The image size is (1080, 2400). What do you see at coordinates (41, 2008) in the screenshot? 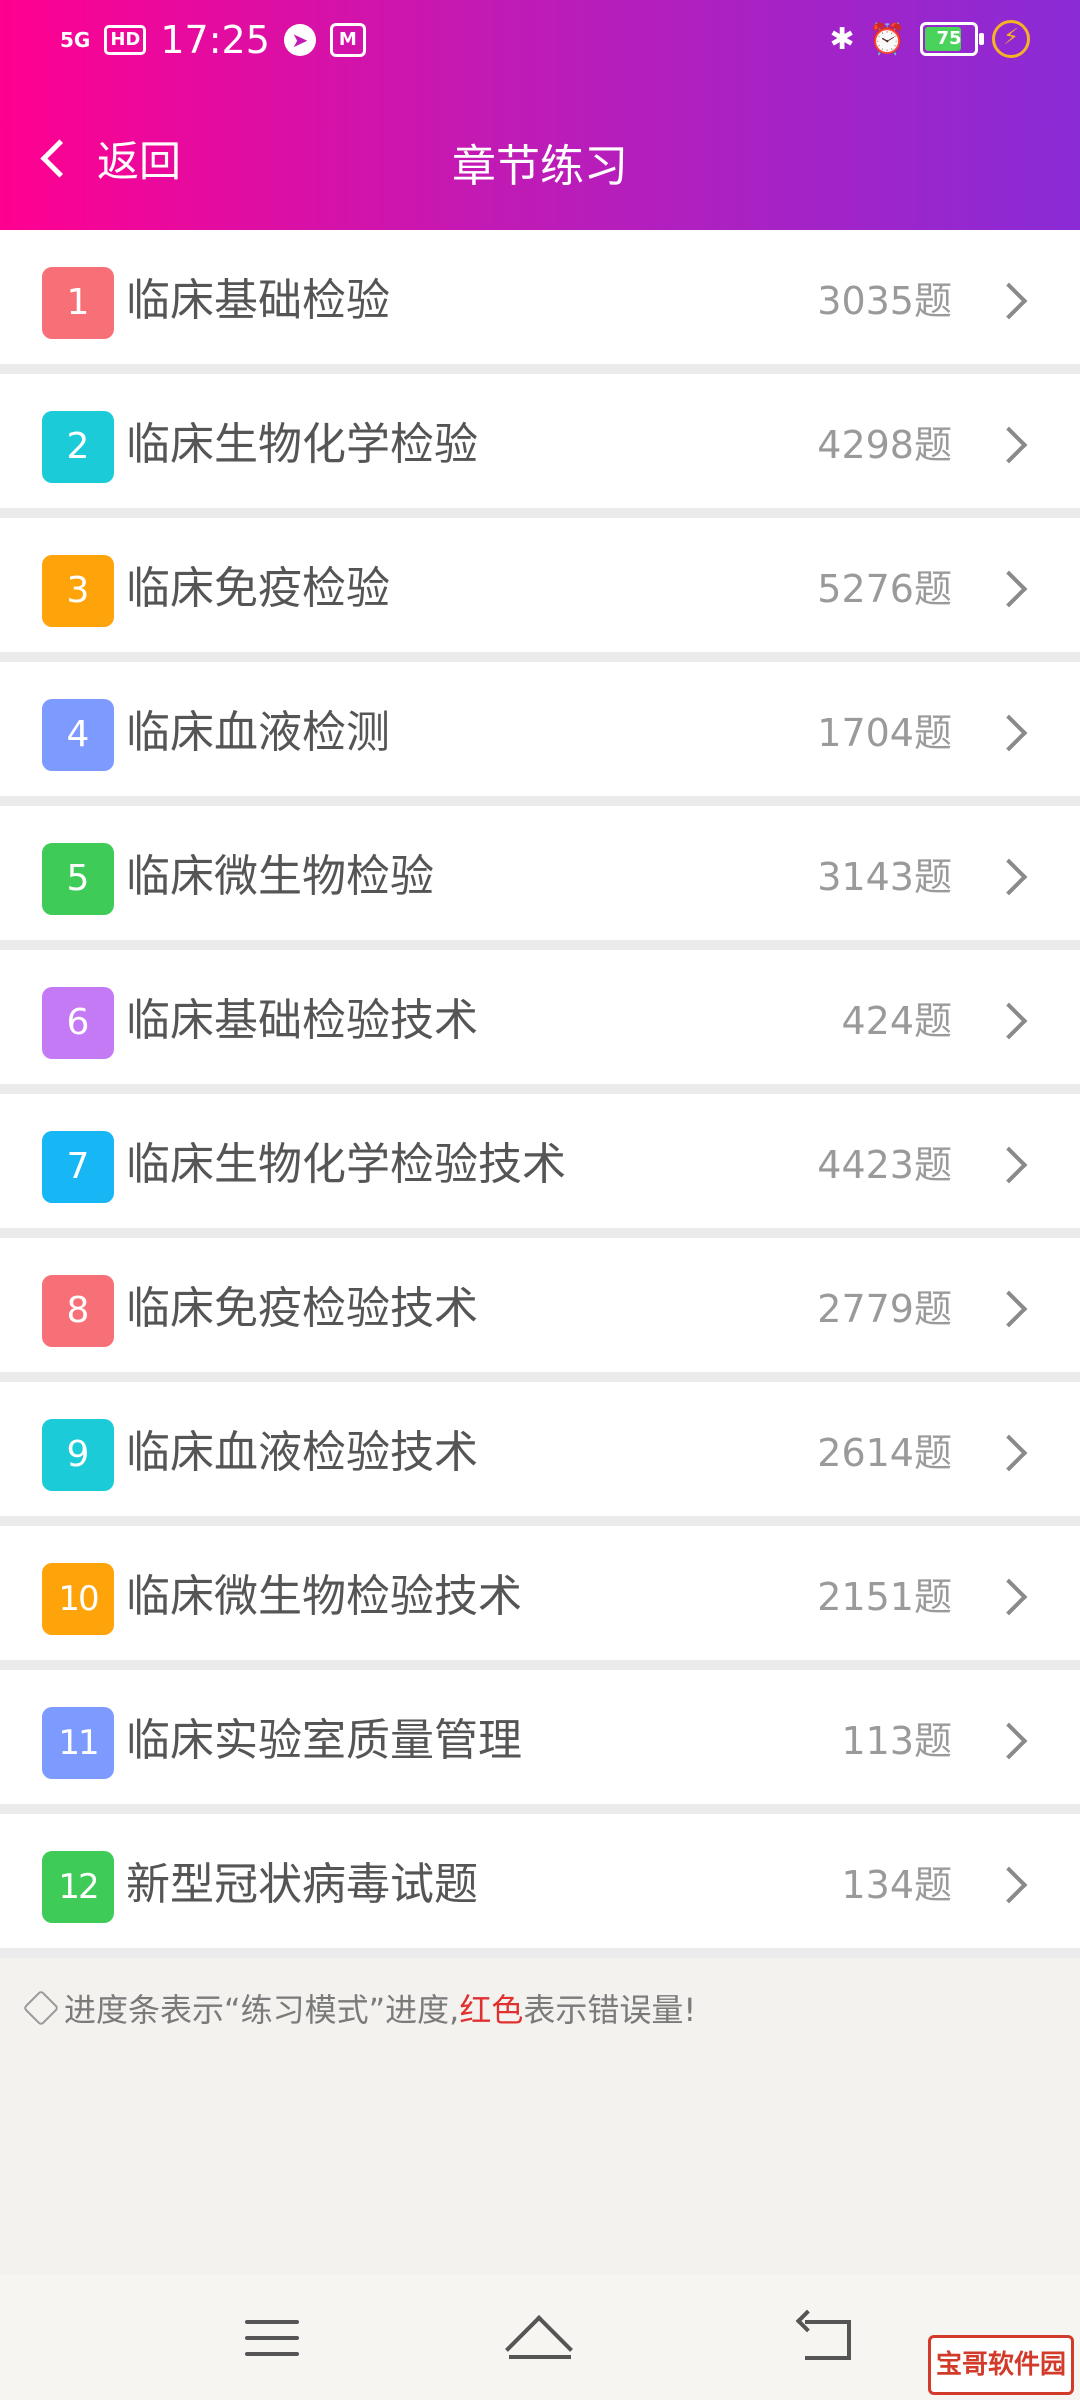
I see `pencil-icon` at bounding box center [41, 2008].